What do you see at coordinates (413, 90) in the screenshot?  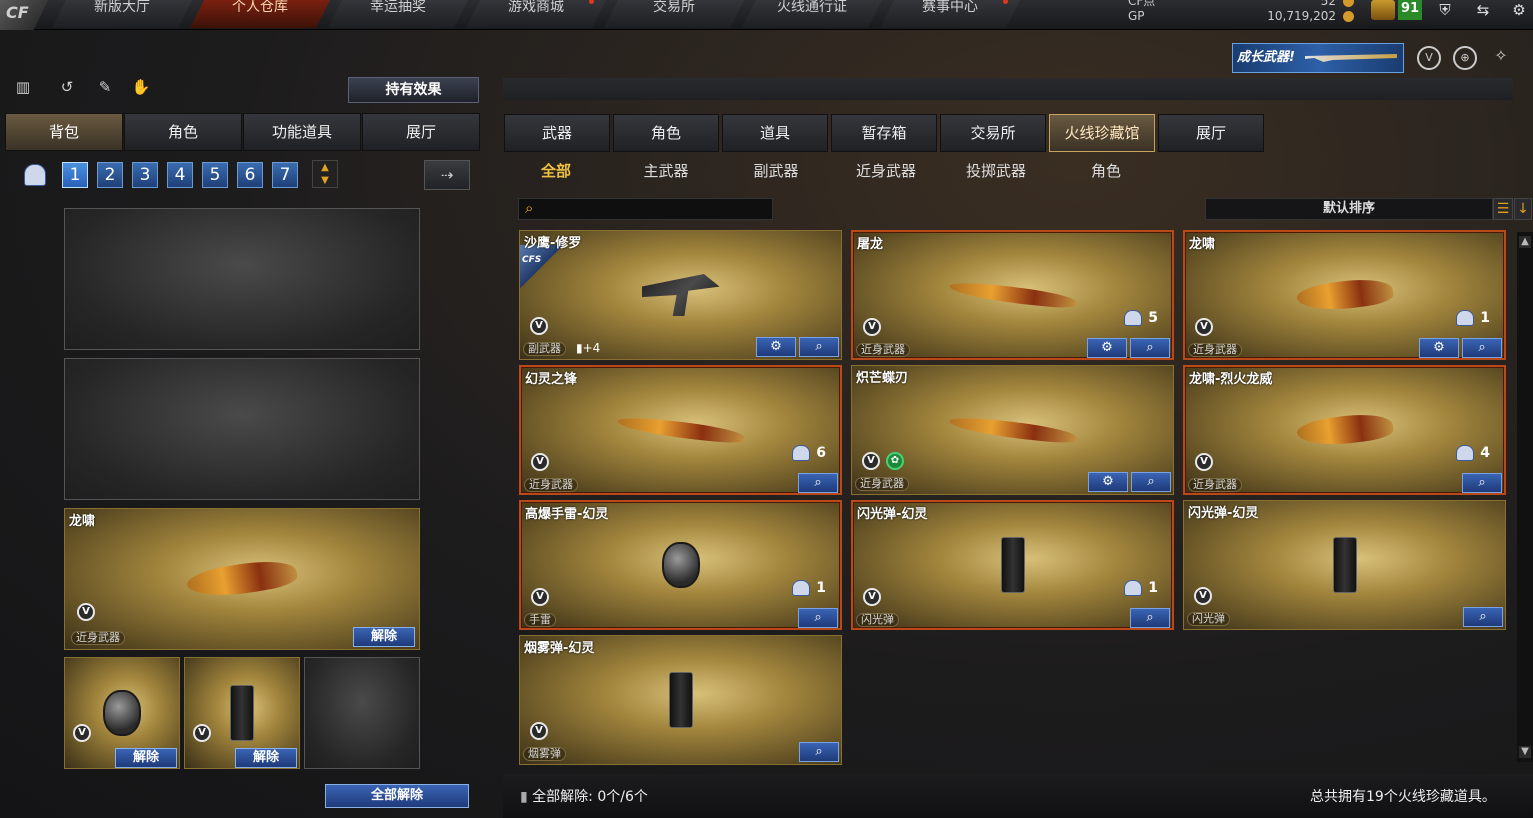 I see `hold-effects-button: 持有效果` at bounding box center [413, 90].